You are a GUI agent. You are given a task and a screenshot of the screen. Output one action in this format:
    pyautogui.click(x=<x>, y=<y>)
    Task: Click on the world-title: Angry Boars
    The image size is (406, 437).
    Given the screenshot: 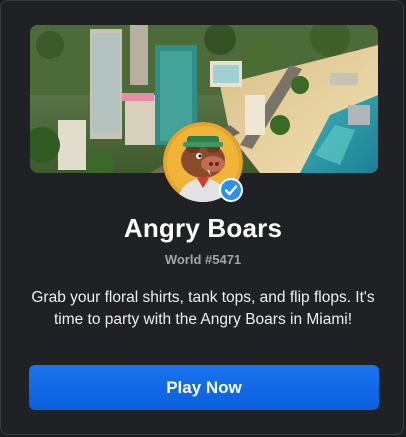 What is the action you would take?
    pyautogui.click(x=203, y=228)
    